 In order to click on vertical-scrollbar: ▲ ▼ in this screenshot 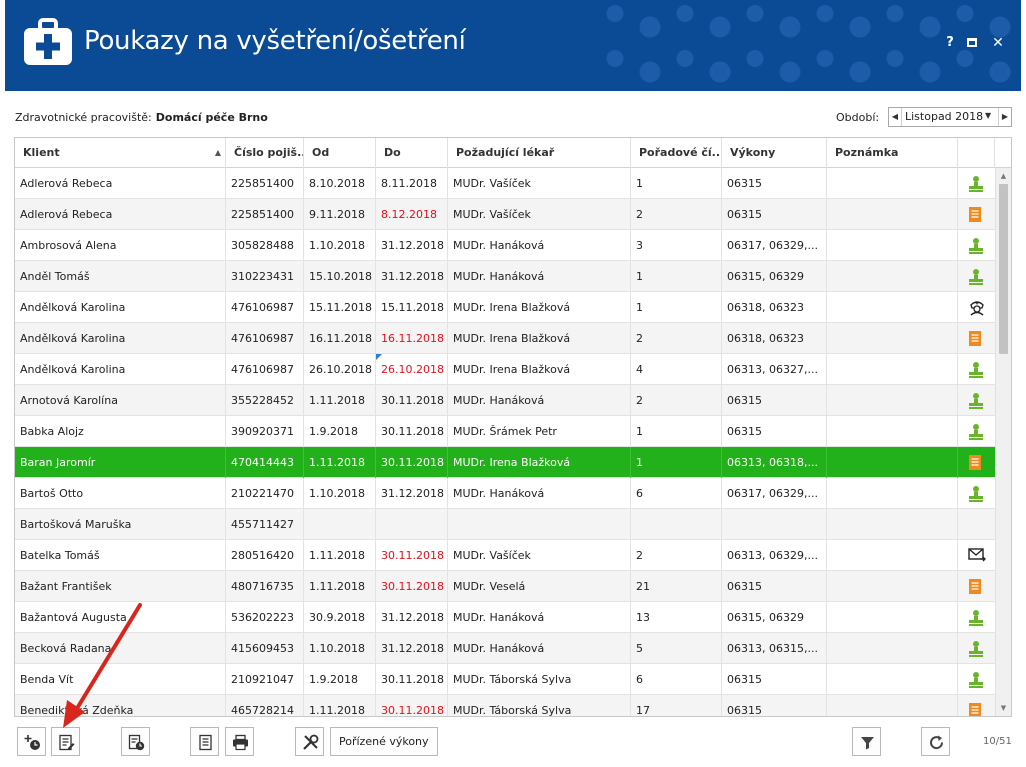, I will do `click(1003, 442)`.